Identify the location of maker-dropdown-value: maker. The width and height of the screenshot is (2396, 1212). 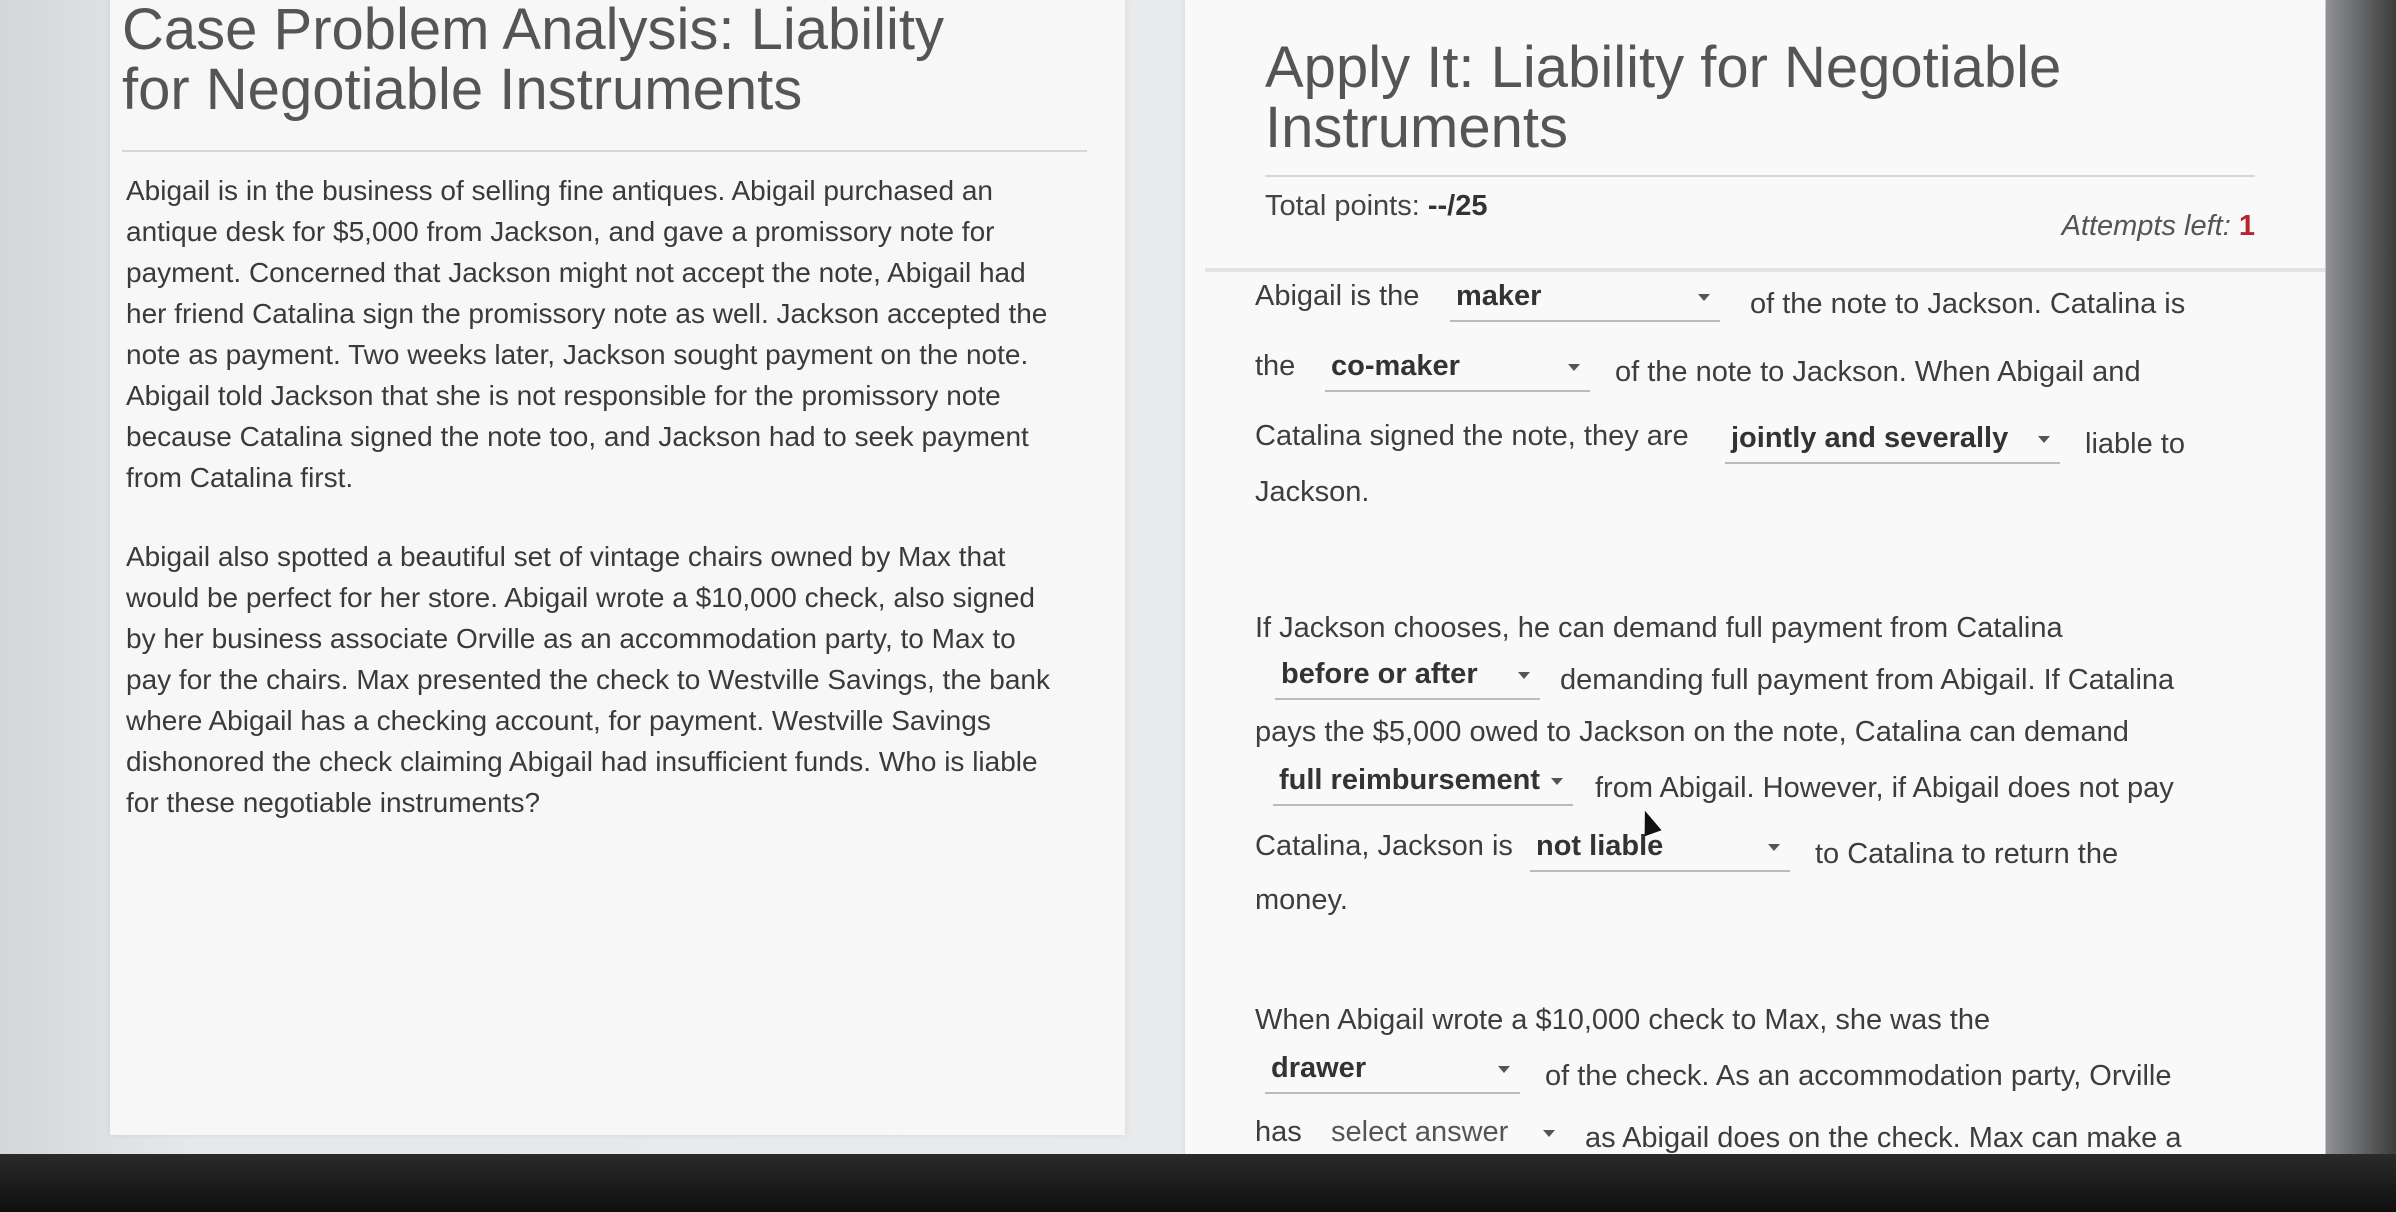
(1499, 296).